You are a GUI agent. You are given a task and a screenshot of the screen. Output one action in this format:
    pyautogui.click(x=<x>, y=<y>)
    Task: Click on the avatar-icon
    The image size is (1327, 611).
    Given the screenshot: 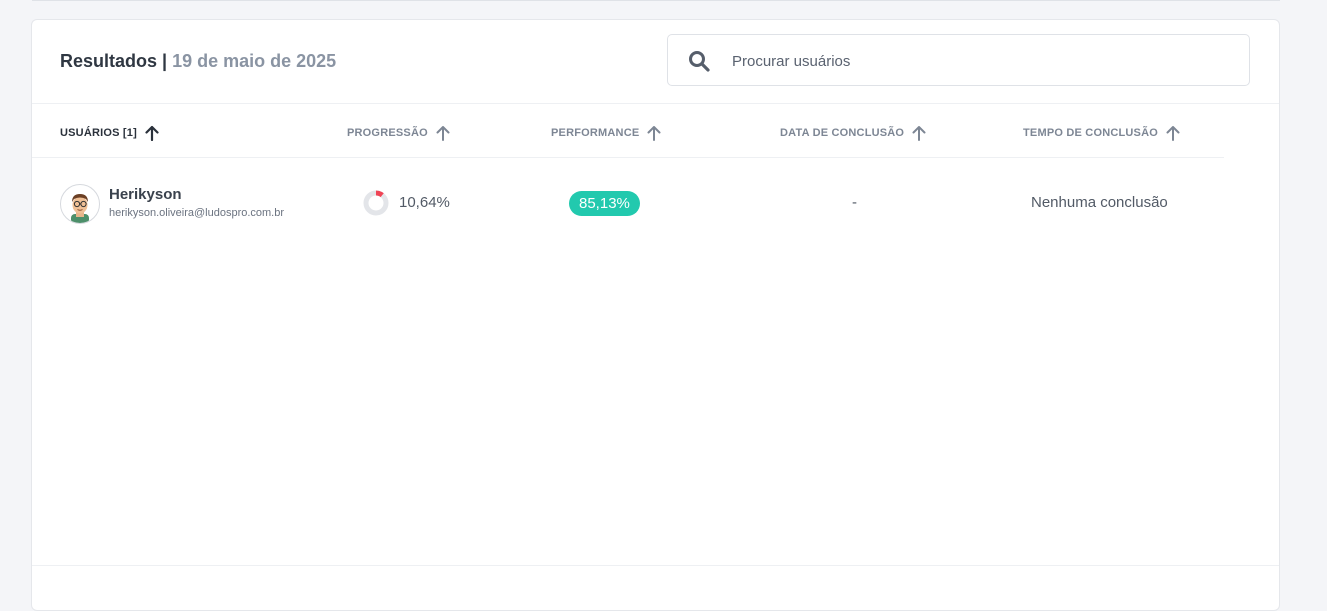 What is the action you would take?
    pyautogui.click(x=80, y=208)
    